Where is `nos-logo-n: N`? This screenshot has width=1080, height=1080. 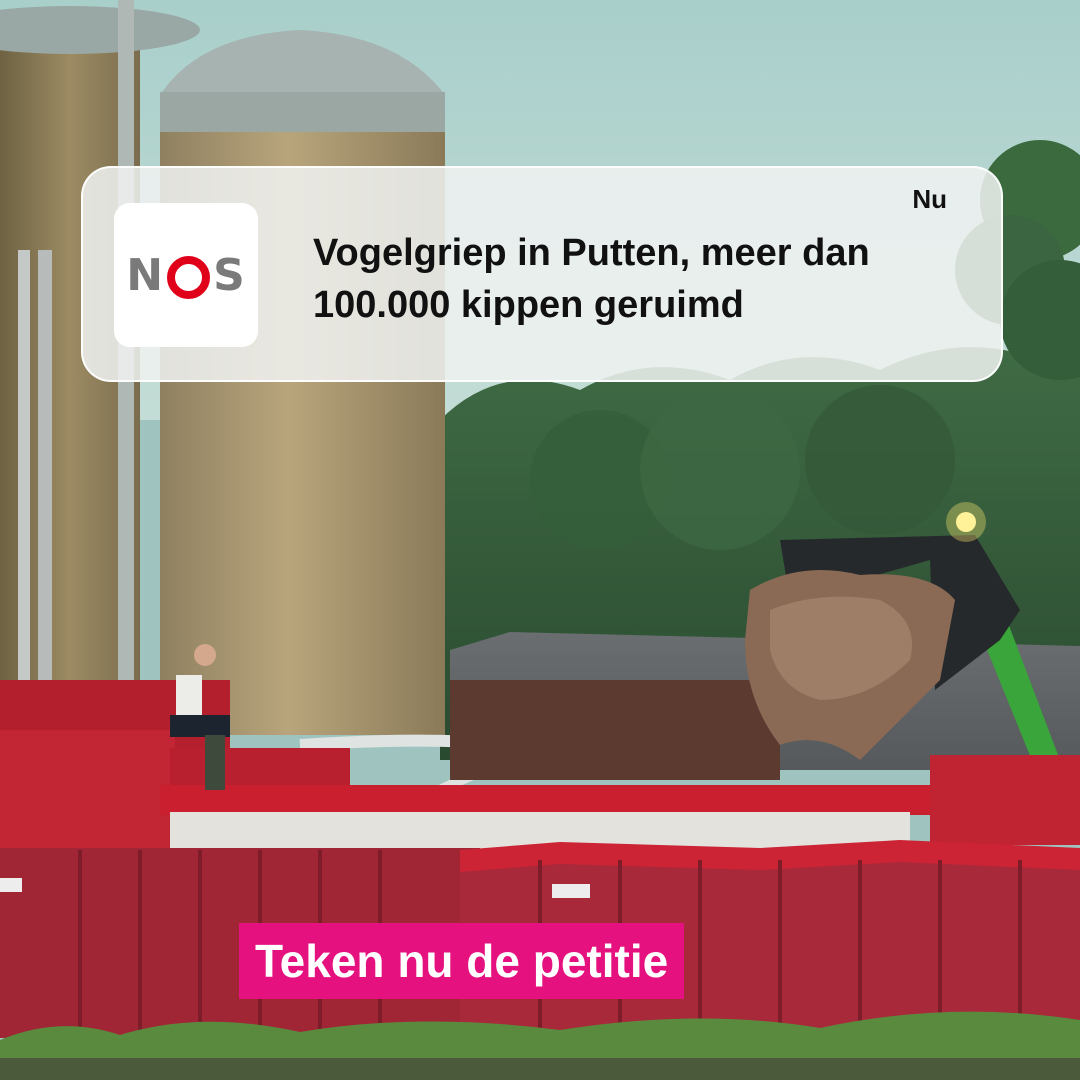 nos-logo-n: N is located at coordinates (145, 275).